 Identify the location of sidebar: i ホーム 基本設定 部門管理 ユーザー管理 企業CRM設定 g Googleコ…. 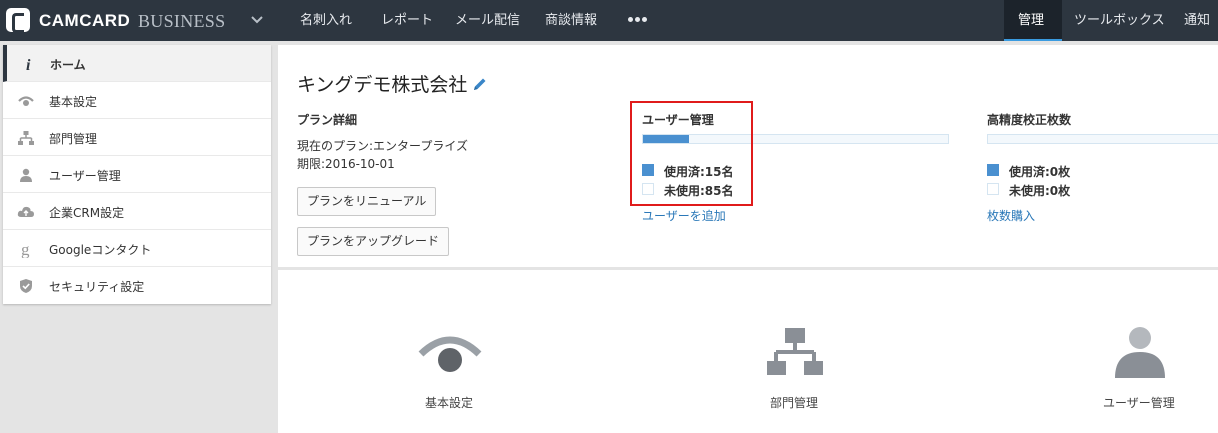
(137, 174).